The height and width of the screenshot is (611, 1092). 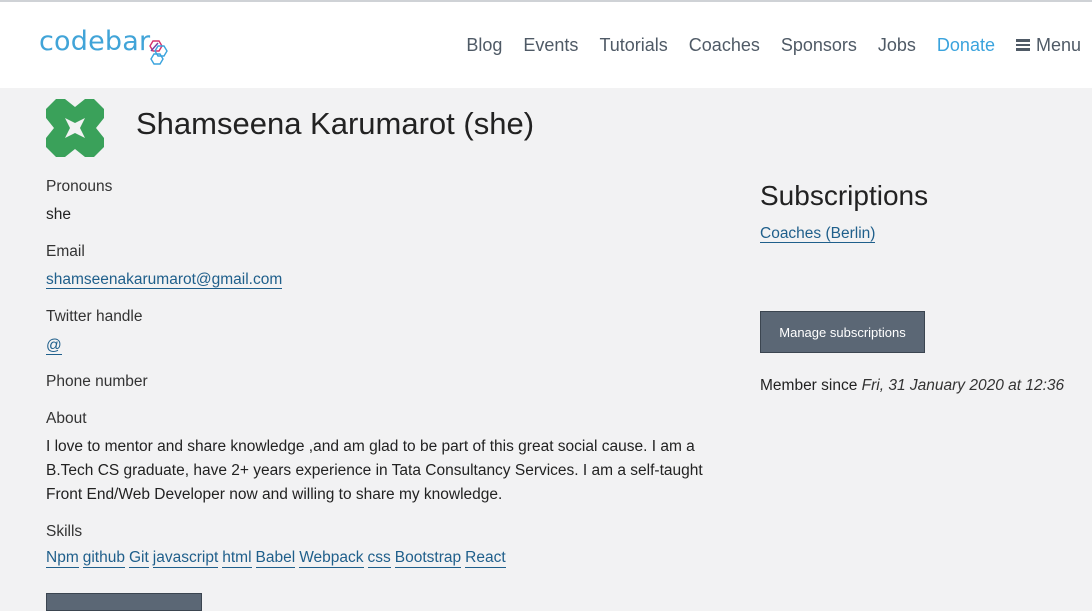 What do you see at coordinates (1022, 45) in the screenshot?
I see `hamburger-icon` at bounding box center [1022, 45].